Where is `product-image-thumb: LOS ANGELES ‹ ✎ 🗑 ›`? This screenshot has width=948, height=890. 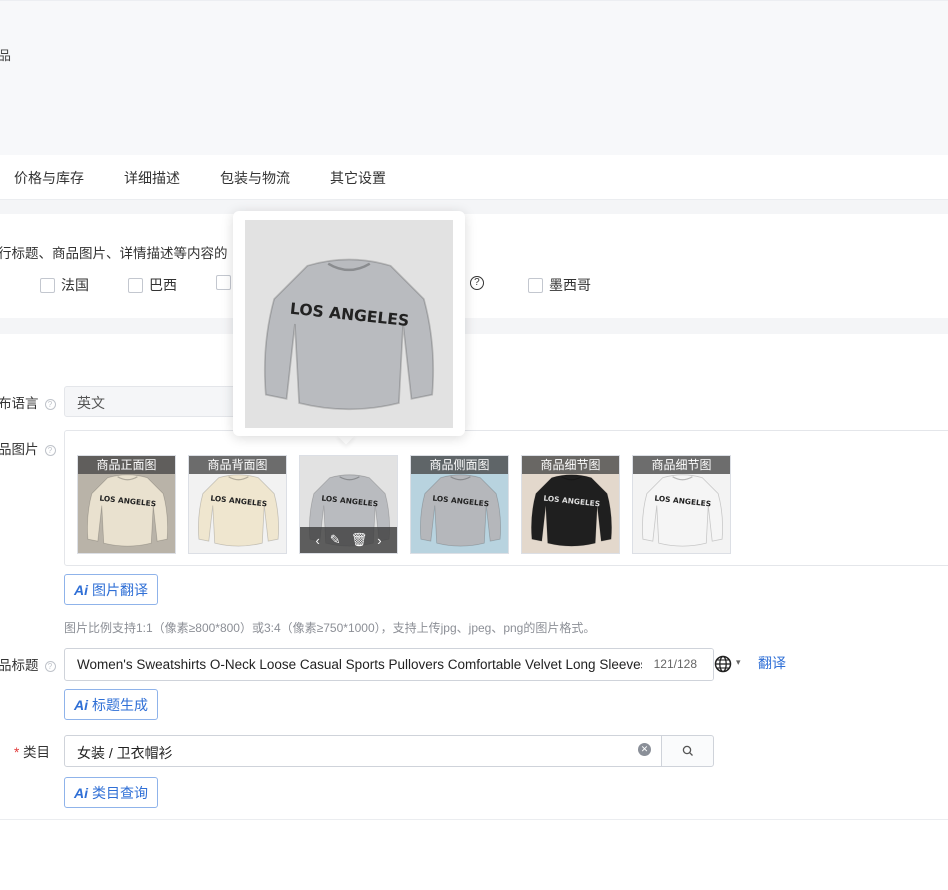
product-image-thumb: LOS ANGELES ‹ ✎ 🗑 › is located at coordinates (348, 504).